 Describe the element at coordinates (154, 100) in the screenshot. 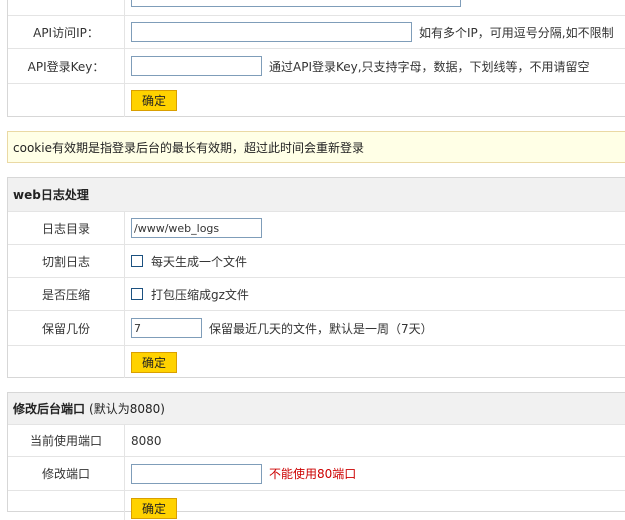

I see `api-submit-button: 确定` at that location.